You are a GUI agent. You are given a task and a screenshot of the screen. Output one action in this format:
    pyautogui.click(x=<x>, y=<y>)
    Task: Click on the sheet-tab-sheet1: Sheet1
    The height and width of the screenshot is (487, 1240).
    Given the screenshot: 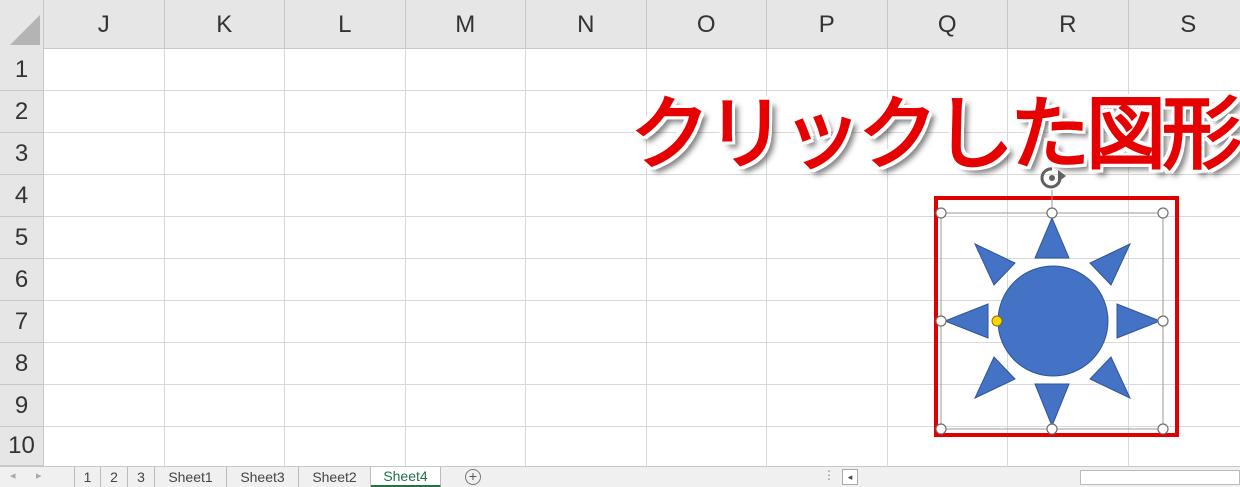 What is the action you would take?
    pyautogui.click(x=191, y=477)
    